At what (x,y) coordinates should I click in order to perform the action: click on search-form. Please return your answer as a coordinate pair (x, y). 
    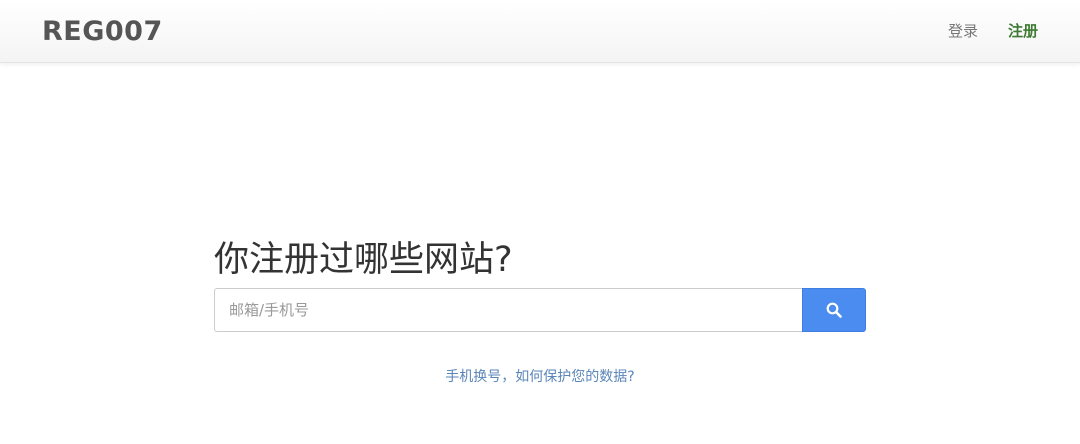
    Looking at the image, I should click on (540, 310).